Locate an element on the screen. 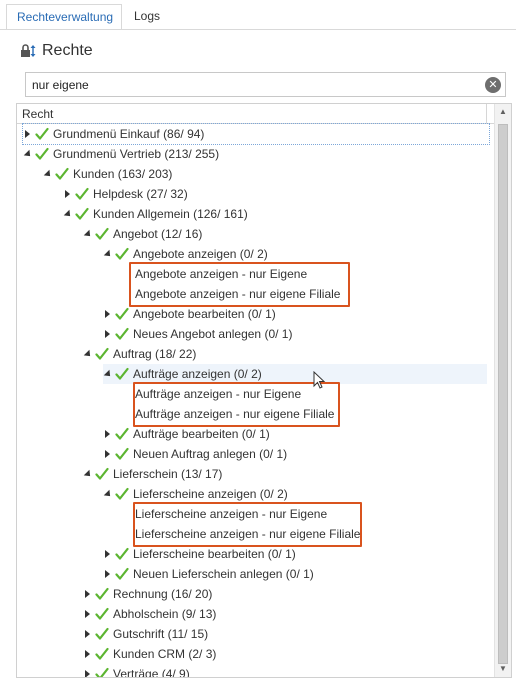 The width and height of the screenshot is (516, 683). search-box: ✕ is located at coordinates (265, 84).